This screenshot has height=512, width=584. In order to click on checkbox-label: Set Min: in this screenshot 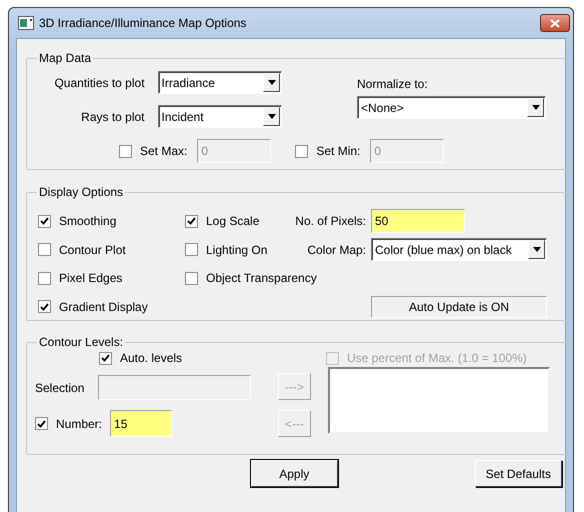, I will do `click(338, 151)`.